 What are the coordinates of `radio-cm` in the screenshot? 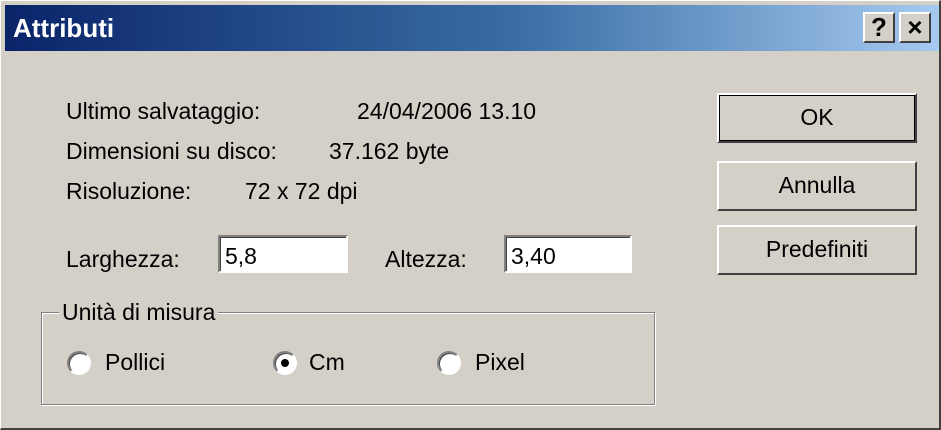 It's located at (285, 363).